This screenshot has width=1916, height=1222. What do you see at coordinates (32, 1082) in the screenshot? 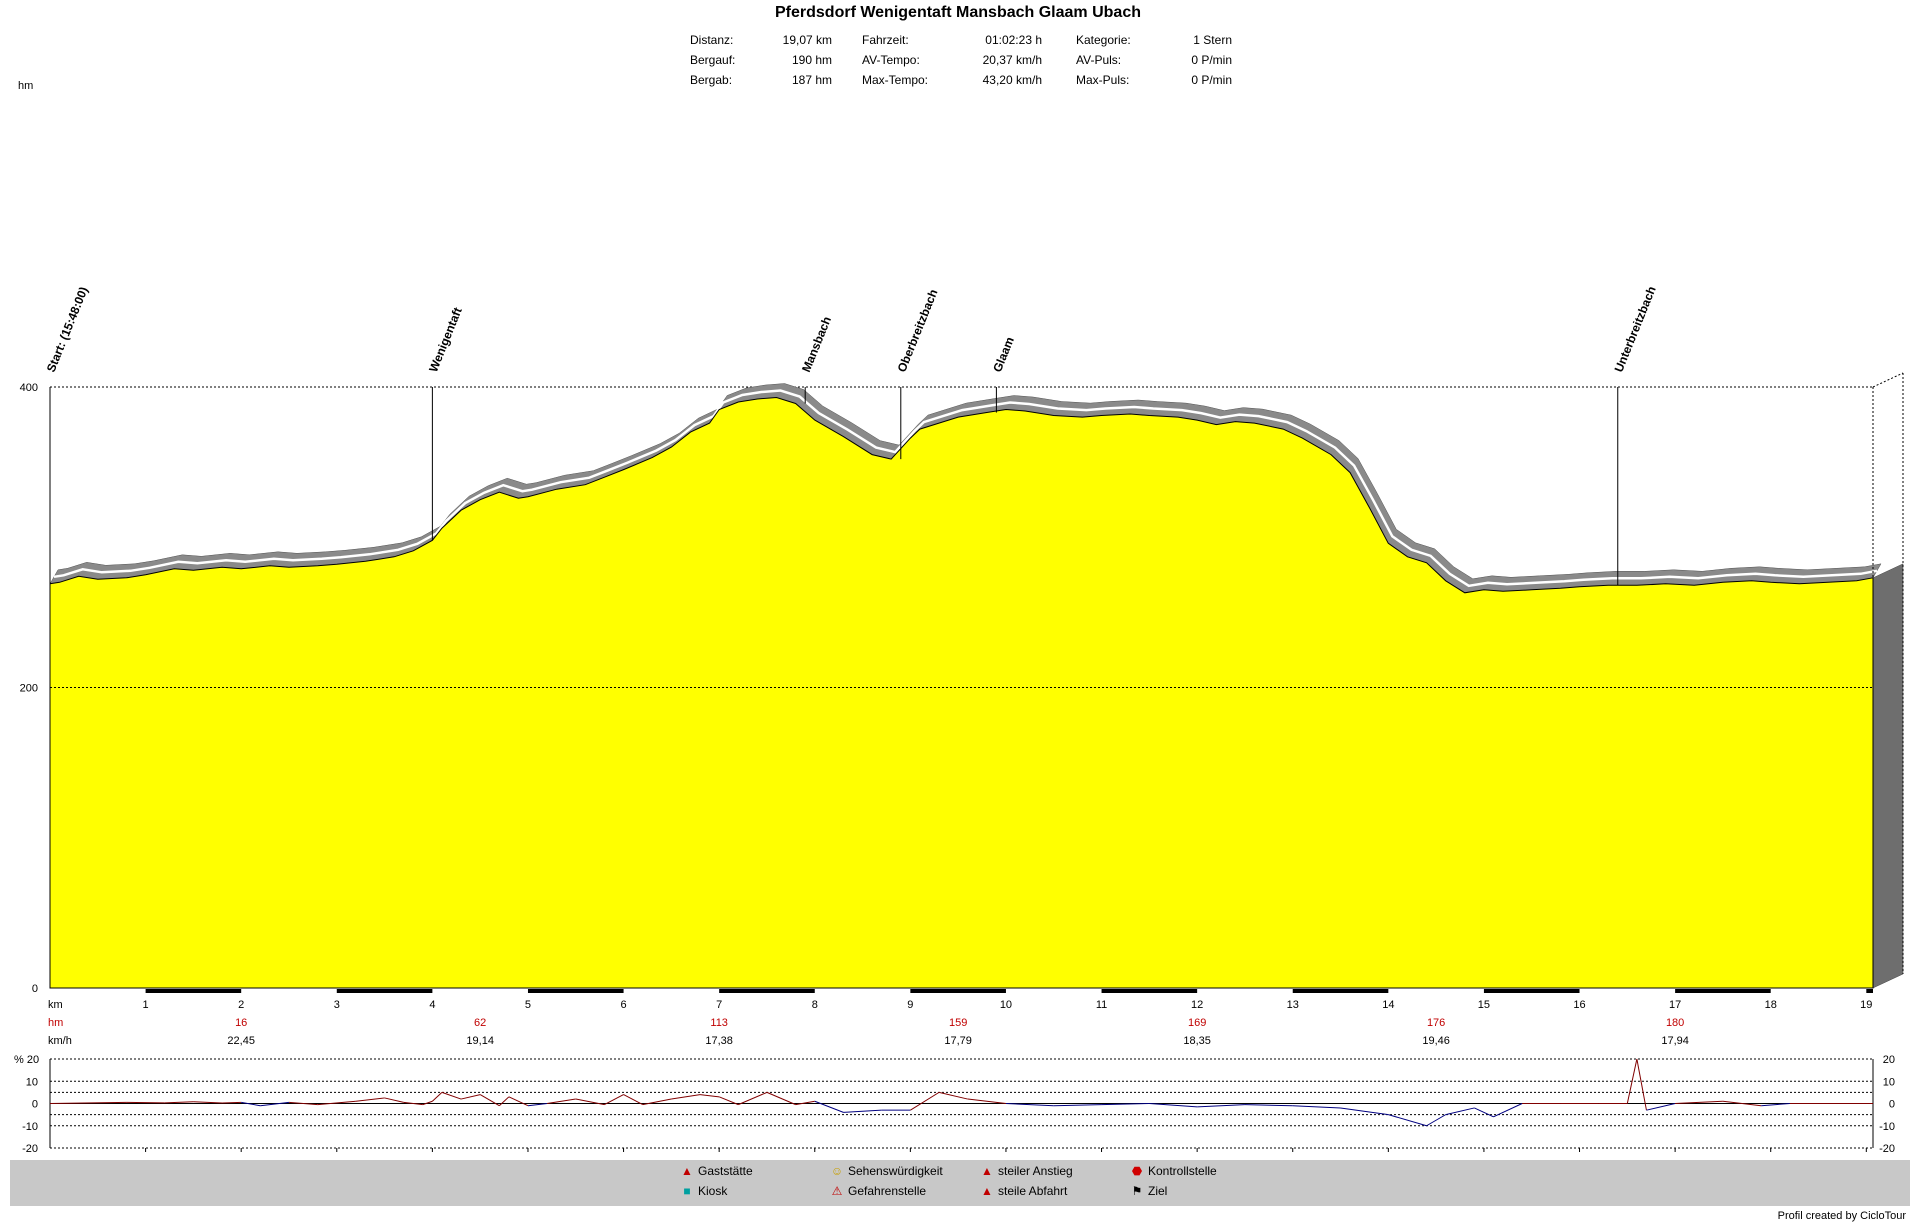
I see `gradient-y-tick: 10` at bounding box center [32, 1082].